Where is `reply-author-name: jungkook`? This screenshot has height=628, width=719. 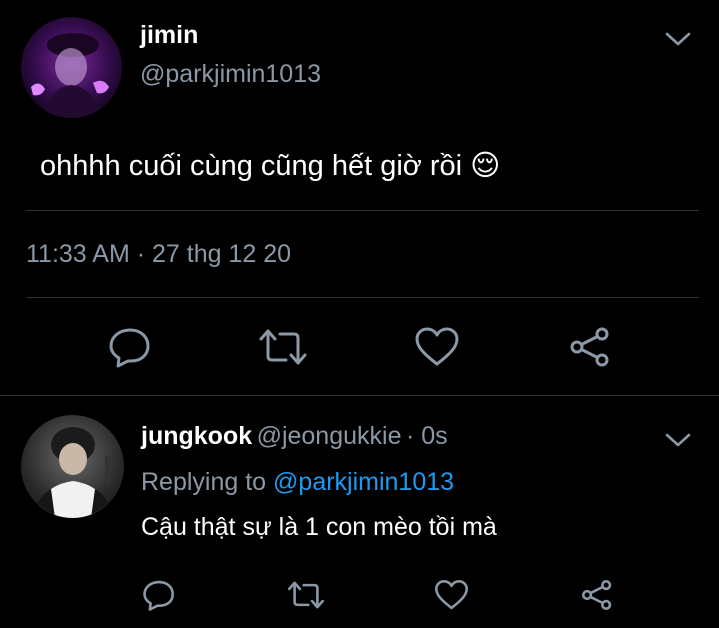
reply-author-name: jungkook is located at coordinates (196, 436).